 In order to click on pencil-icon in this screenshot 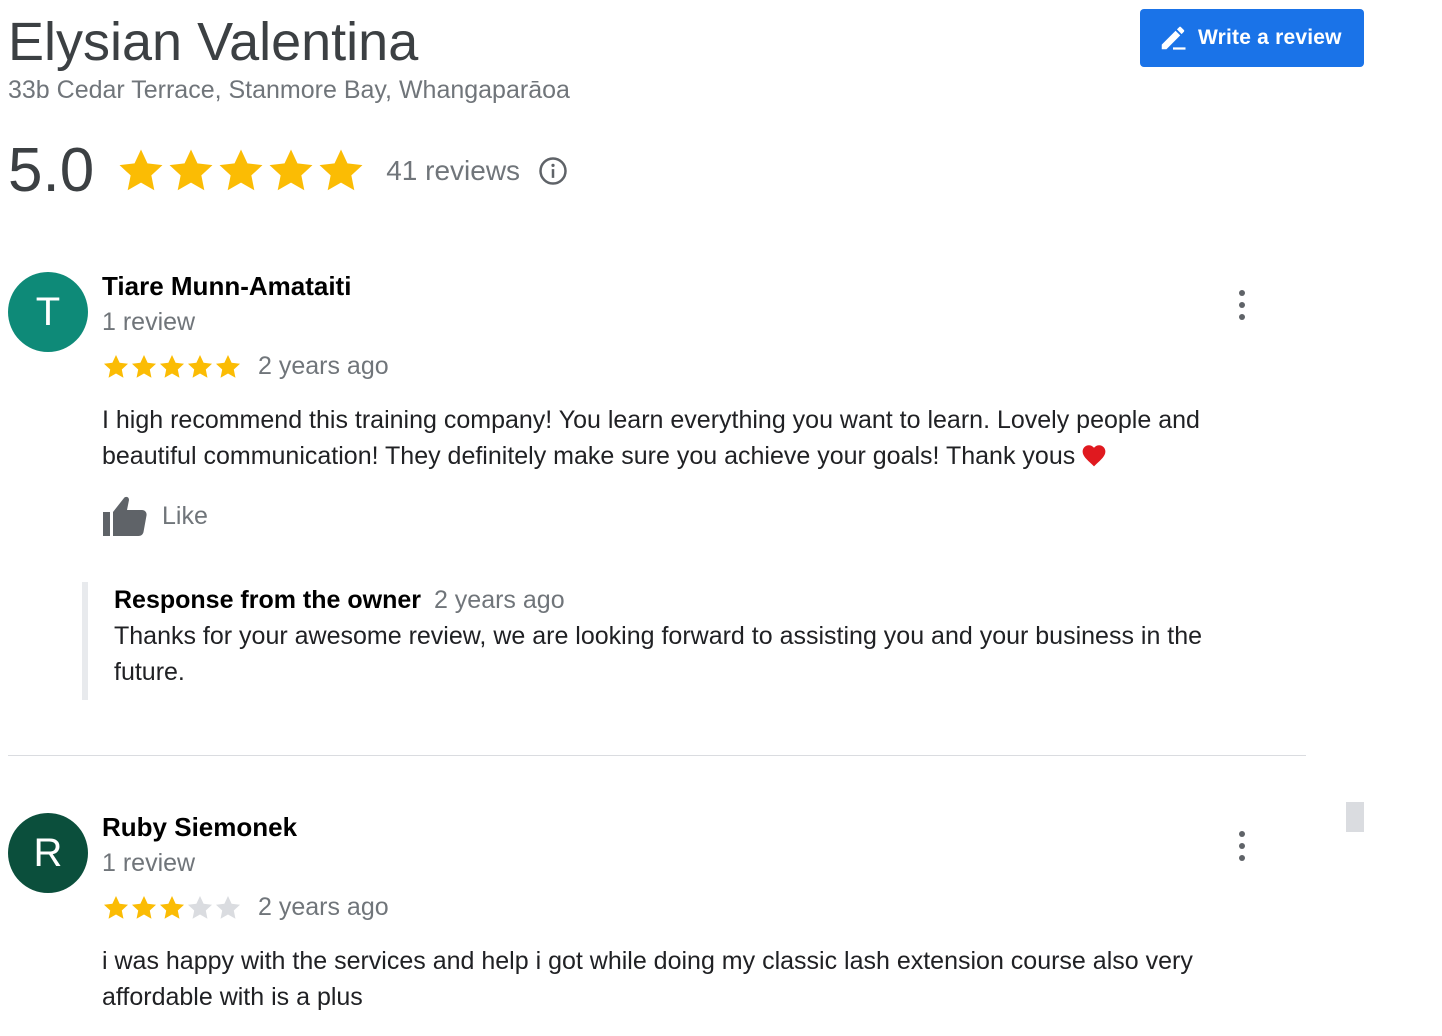, I will do `click(1173, 38)`.